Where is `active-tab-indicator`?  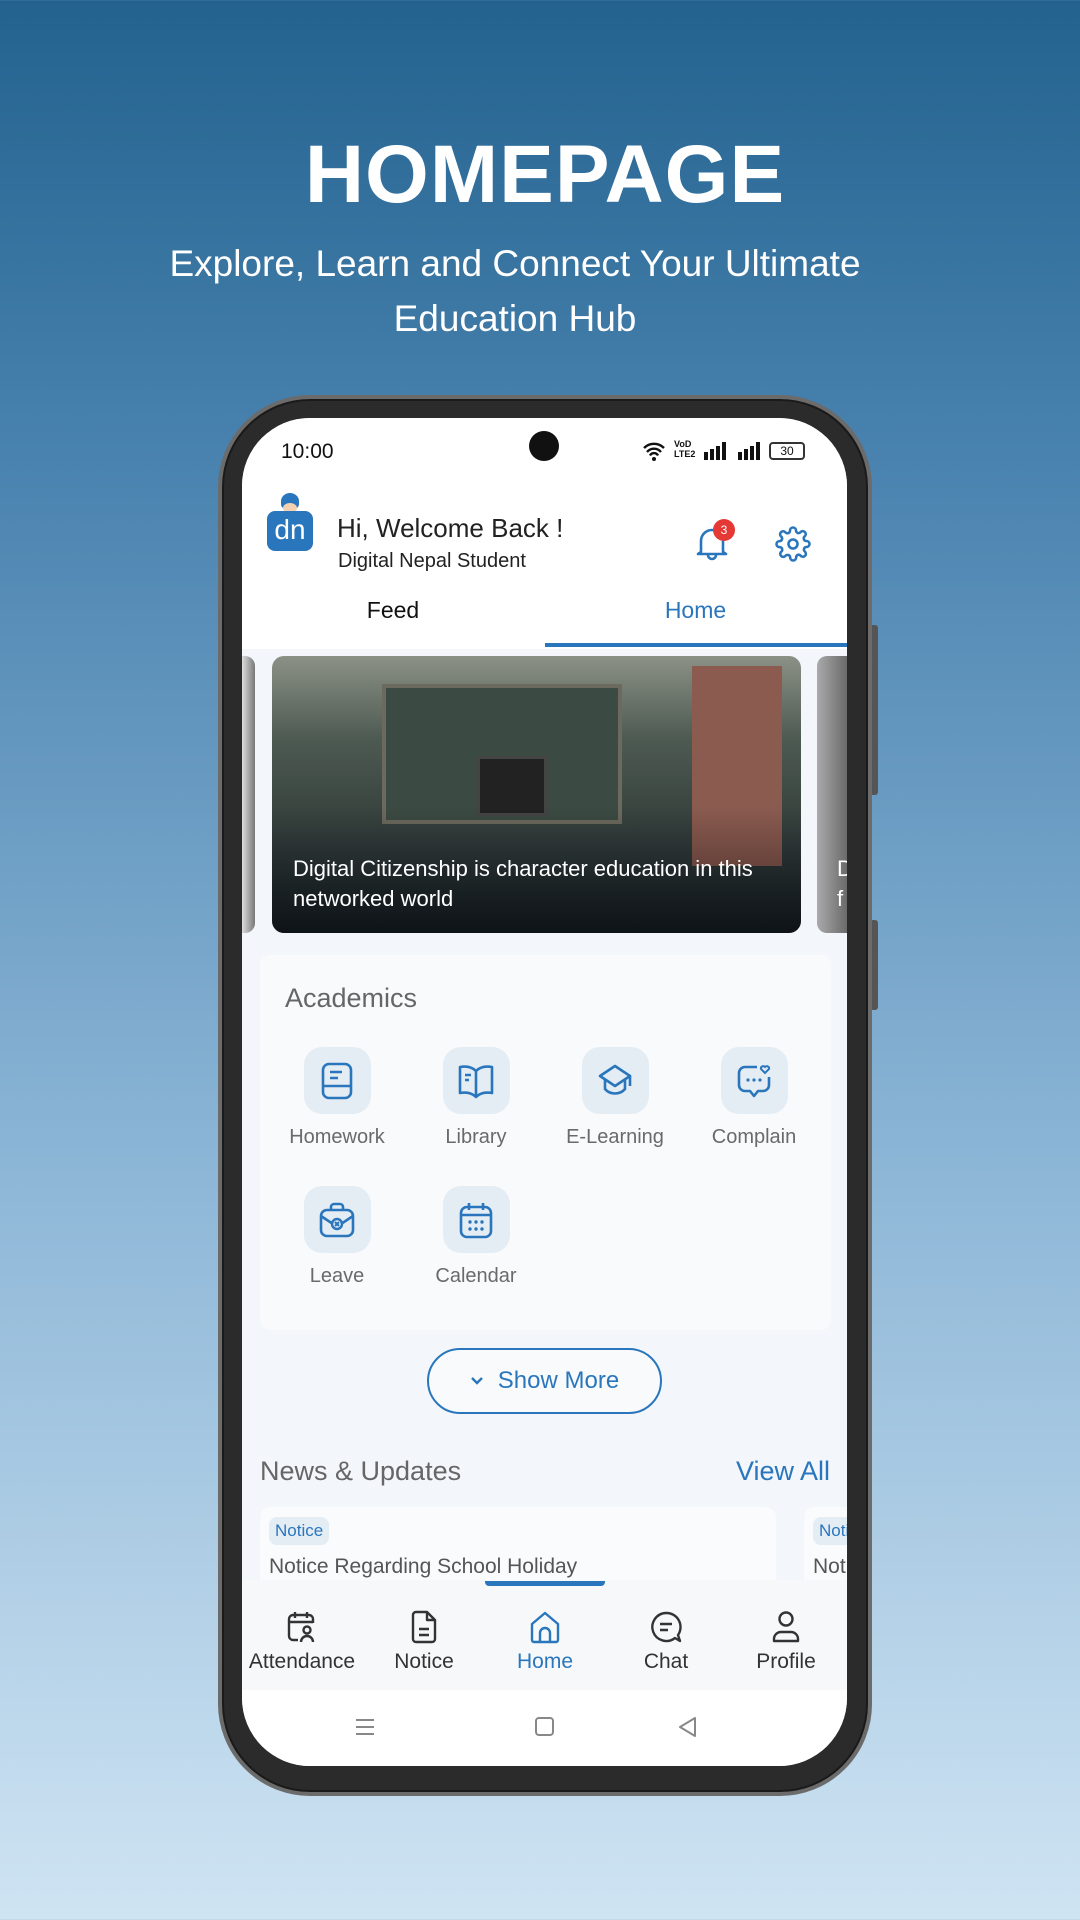 active-tab-indicator is located at coordinates (696, 645).